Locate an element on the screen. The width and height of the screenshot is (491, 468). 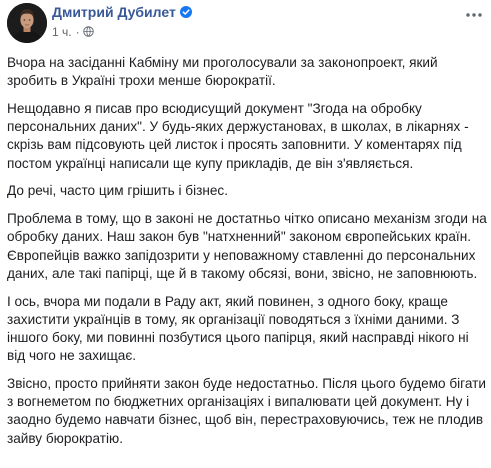
person-photo-avatar is located at coordinates (27, 23).